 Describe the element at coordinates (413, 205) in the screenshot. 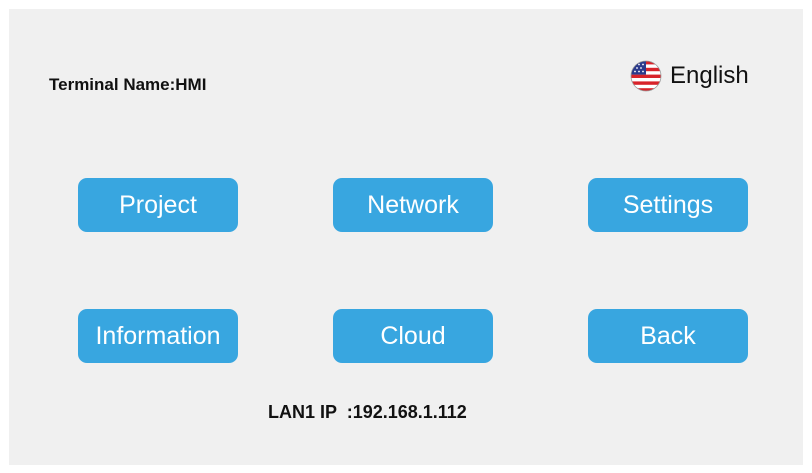

I see `network-button: Network` at that location.